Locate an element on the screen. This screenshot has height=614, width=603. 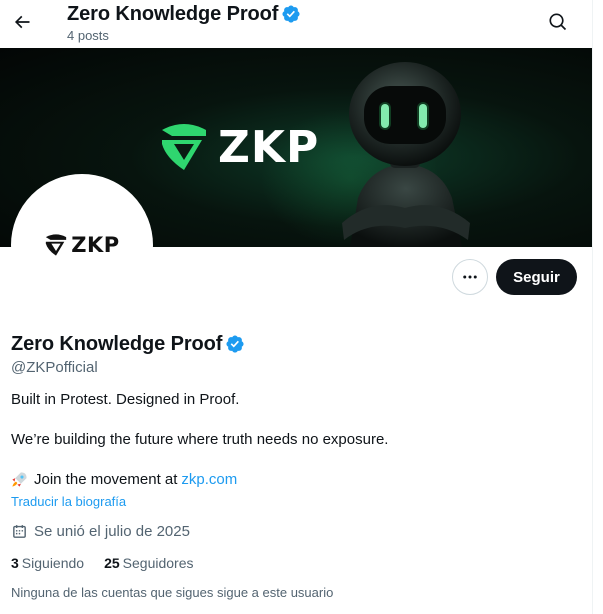
profile-header: Zero Knowledge Proof 4 posts is located at coordinates (296, 24).